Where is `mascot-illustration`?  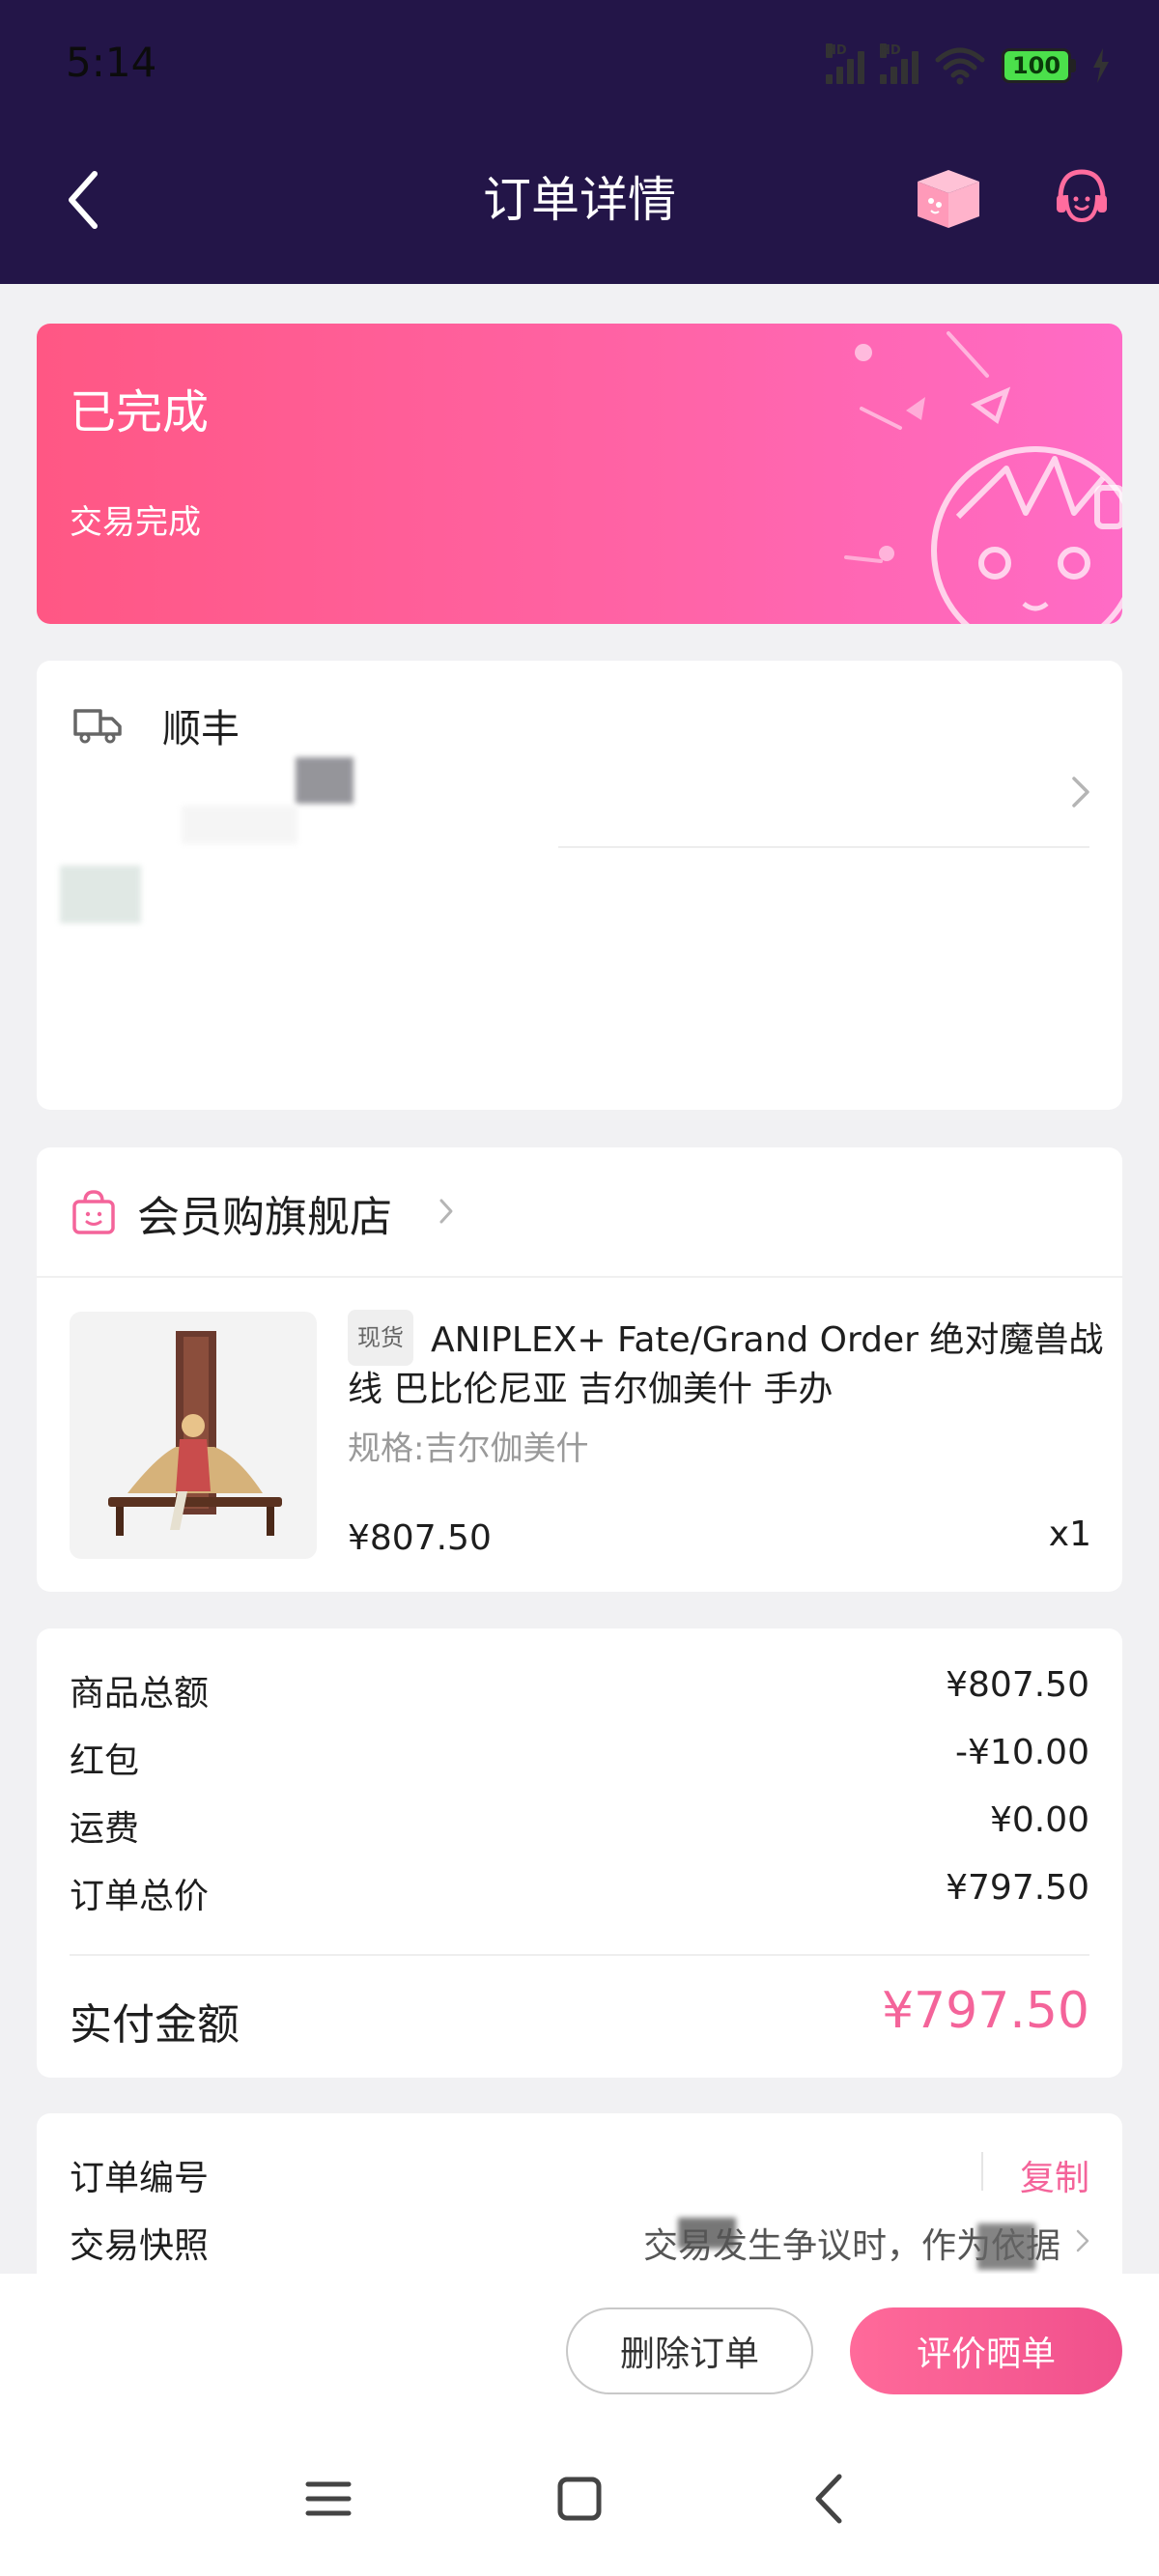
mascot-illustration is located at coordinates (983, 477).